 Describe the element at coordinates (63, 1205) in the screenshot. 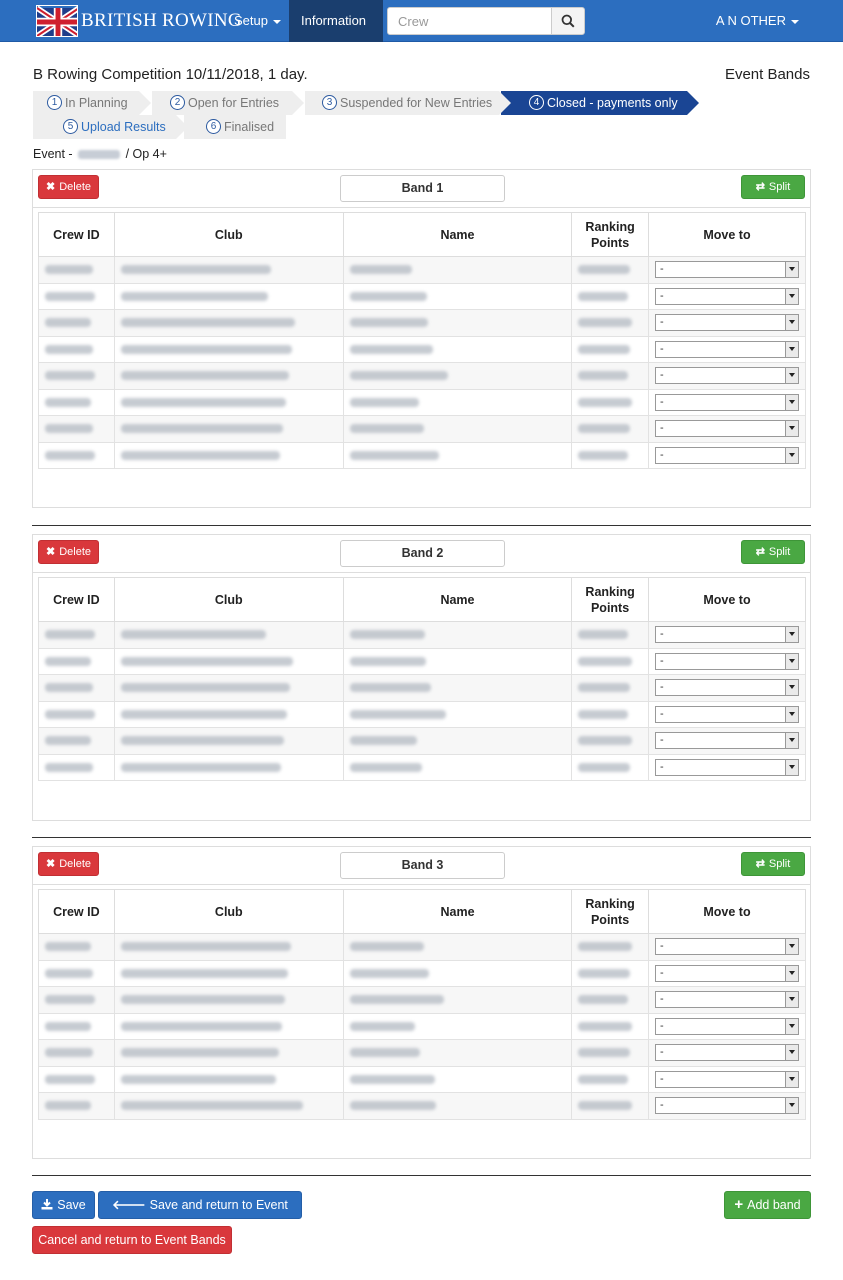

I see `save-button: Save` at that location.